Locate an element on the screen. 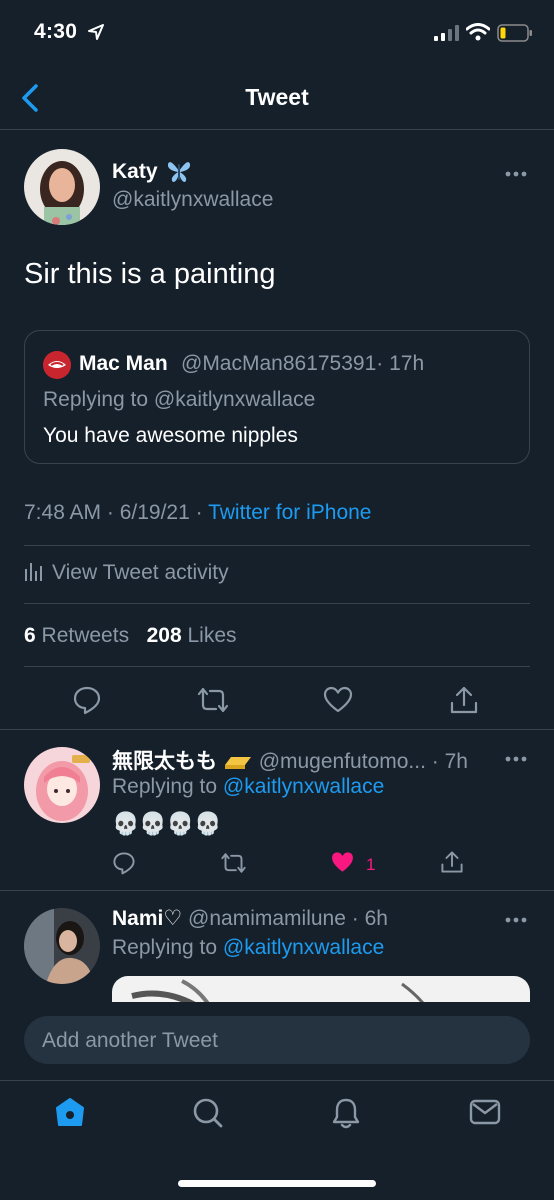 This screenshot has width=554, height=1200. view-tweet-activity: View Tweet activity is located at coordinates (126, 573).